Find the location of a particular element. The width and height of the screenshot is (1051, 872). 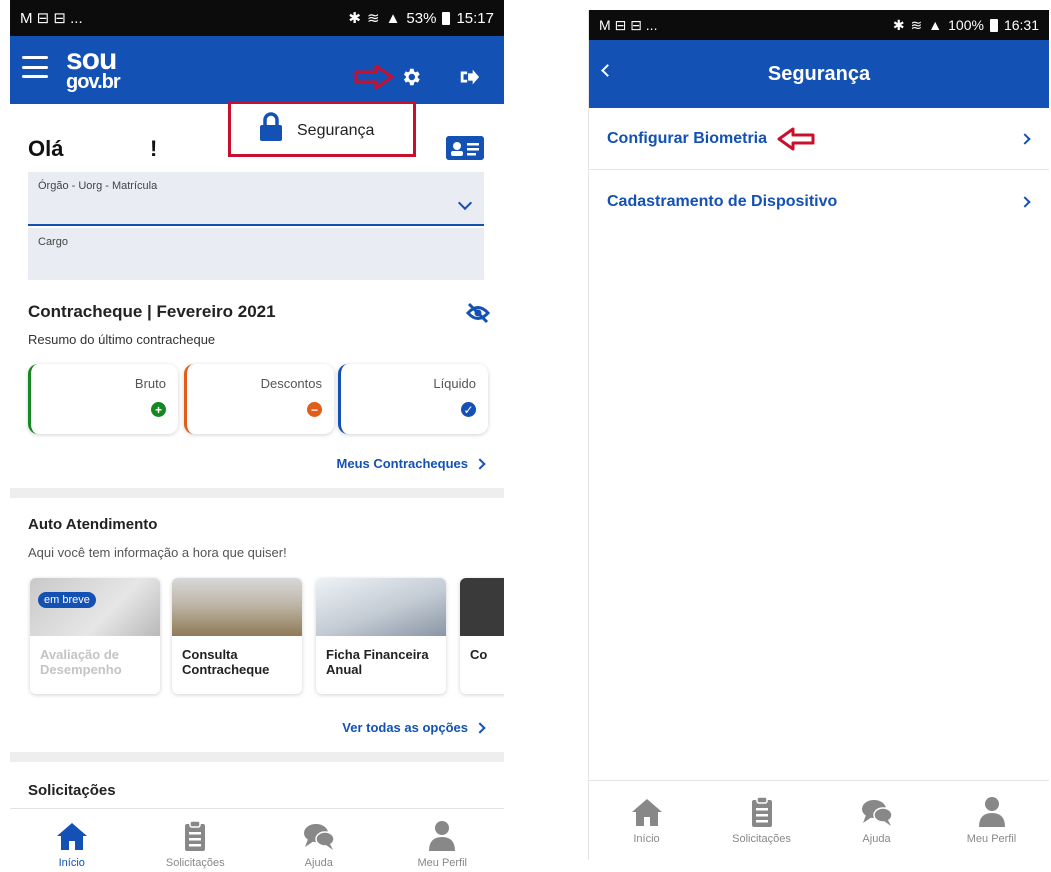

service-name-line-1: Consulta is located at coordinates (210, 654).